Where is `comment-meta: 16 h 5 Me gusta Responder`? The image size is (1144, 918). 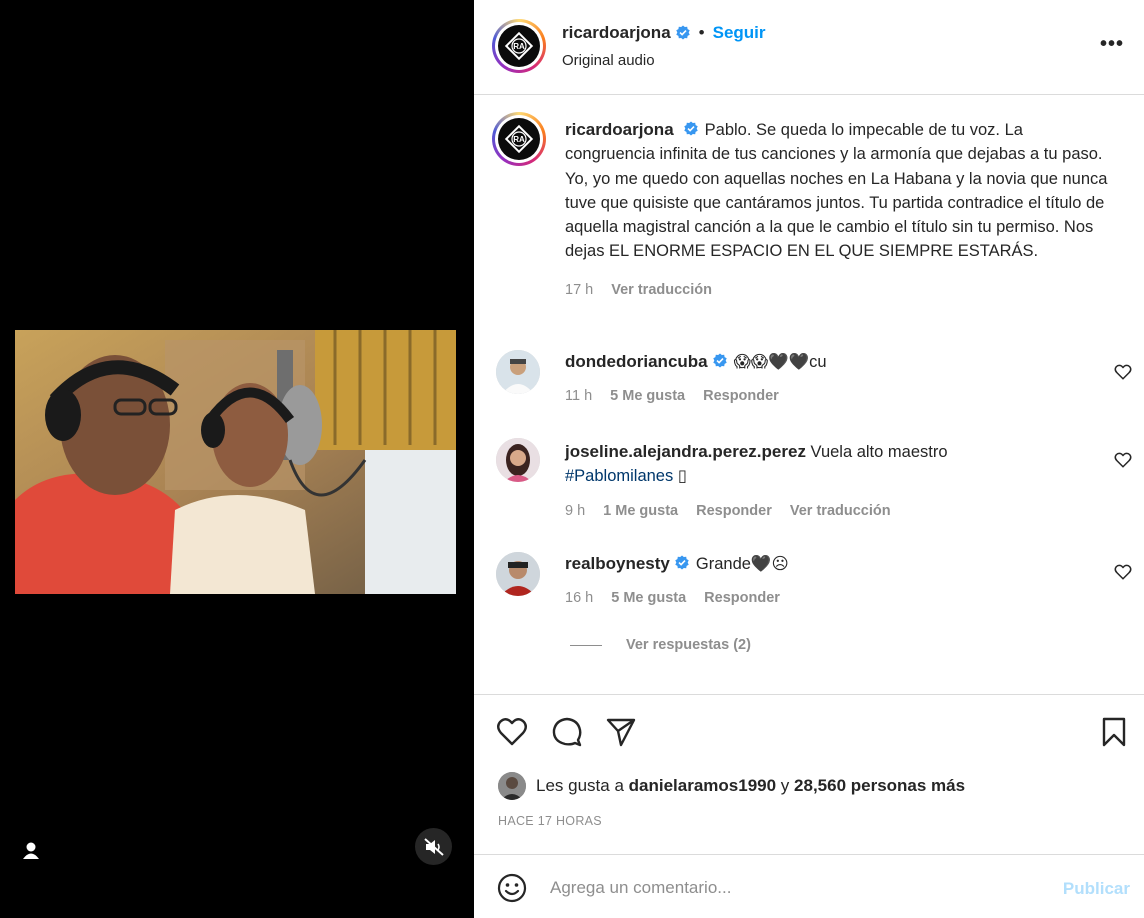
comment-meta: 16 h 5 Me gusta Responder is located at coordinates (825, 598).